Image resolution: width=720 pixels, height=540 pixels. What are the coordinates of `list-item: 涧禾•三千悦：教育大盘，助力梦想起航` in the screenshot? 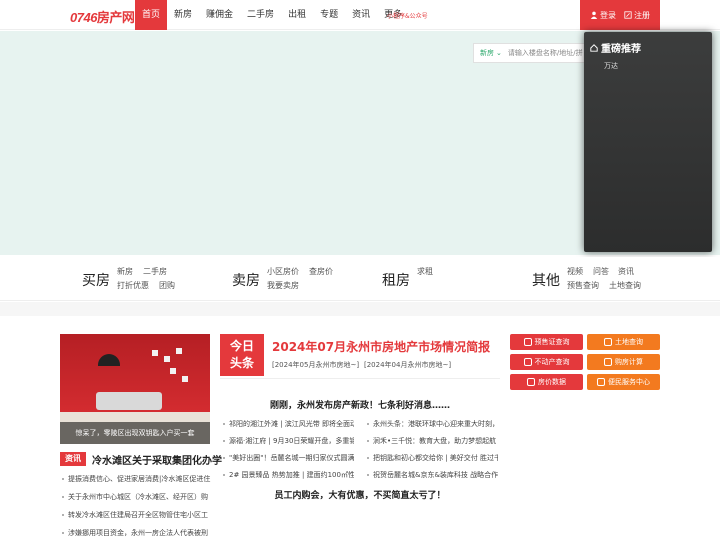 It's located at (432, 441).